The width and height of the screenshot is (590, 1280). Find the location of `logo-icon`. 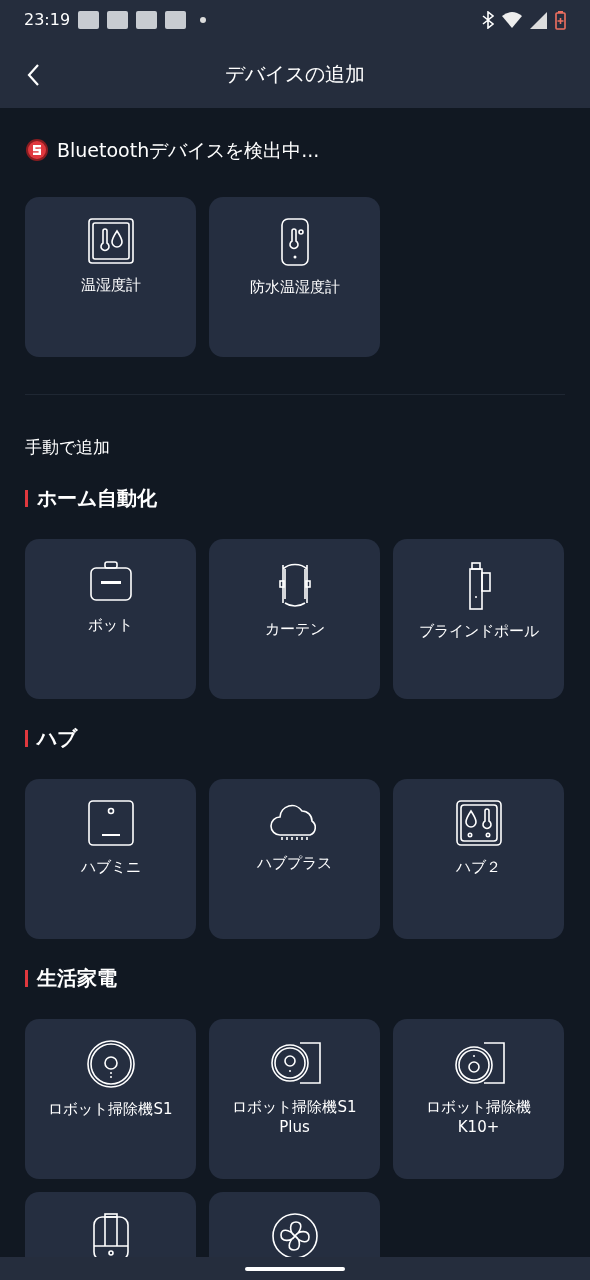

logo-icon is located at coordinates (37, 150).